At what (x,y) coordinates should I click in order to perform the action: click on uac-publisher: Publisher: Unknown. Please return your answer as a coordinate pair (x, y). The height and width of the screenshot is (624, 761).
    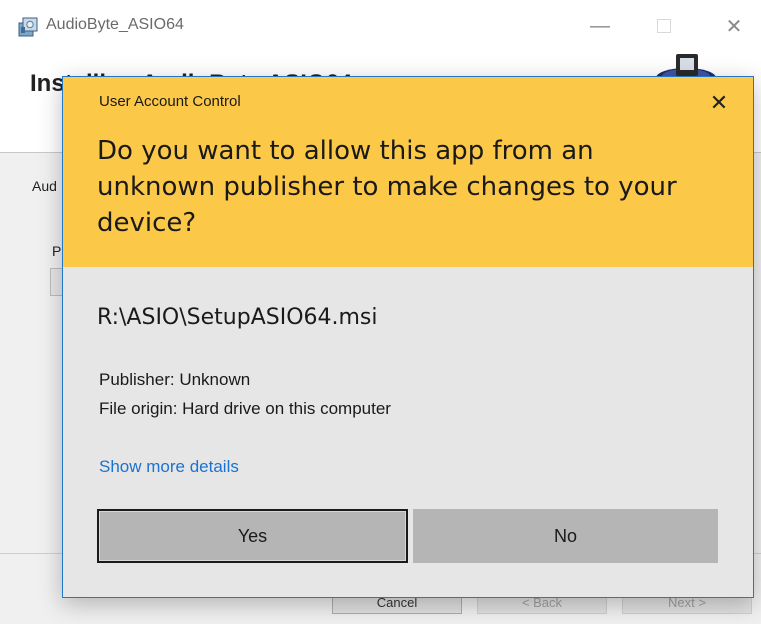
    Looking at the image, I should click on (175, 379).